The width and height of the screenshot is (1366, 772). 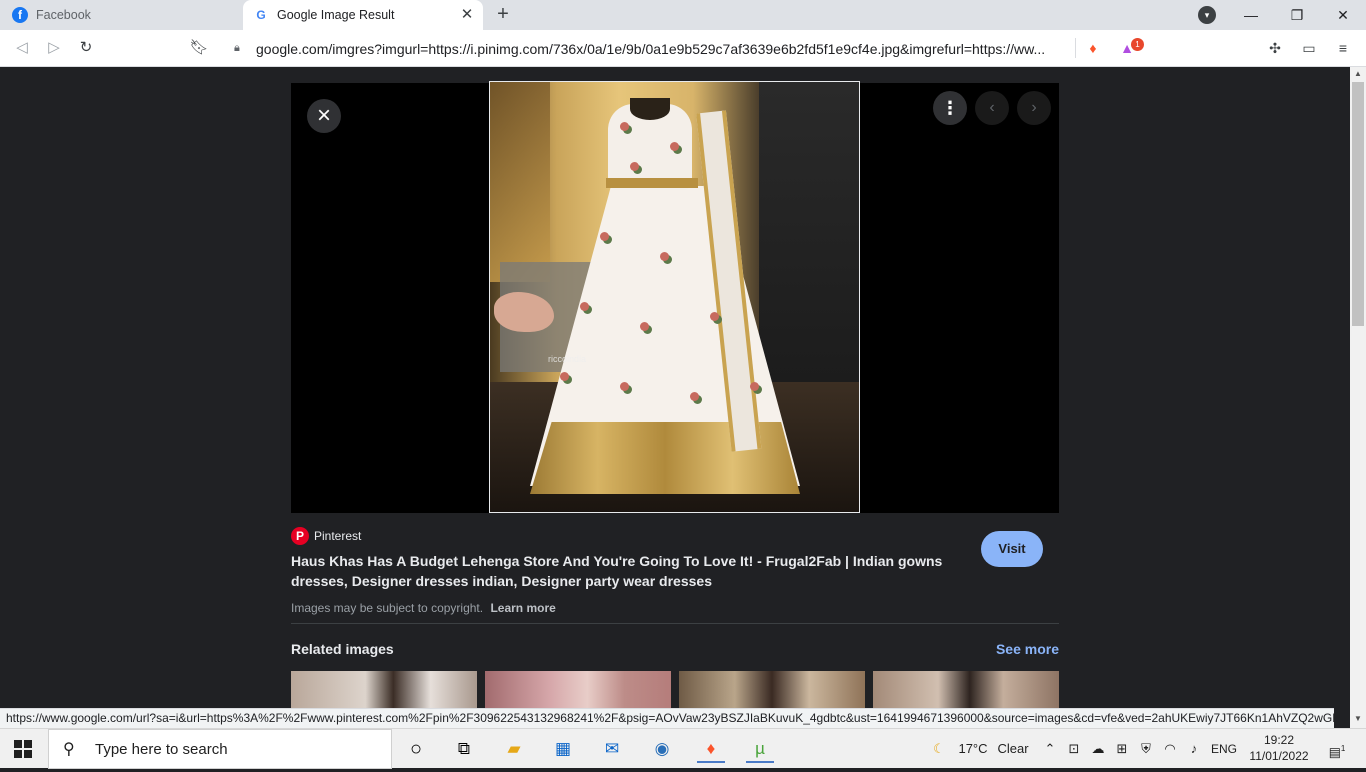 What do you see at coordinates (63, 15) in the screenshot?
I see `tab-title: Facebook` at bounding box center [63, 15].